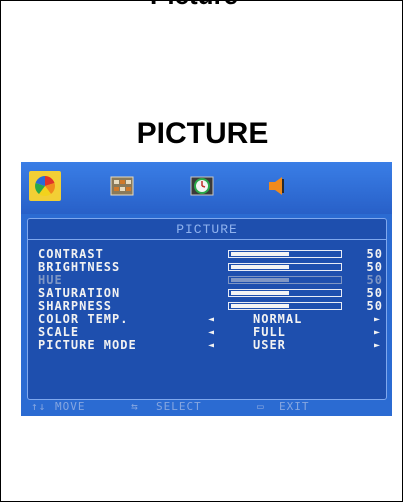 This screenshot has height=504, width=405. I want to click on clock-icon, so click(202, 186).